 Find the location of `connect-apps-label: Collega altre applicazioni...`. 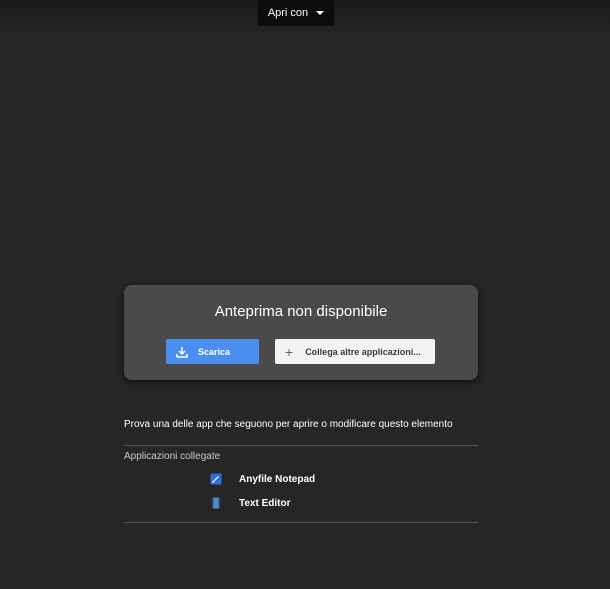

connect-apps-label: Collega altre applicazioni... is located at coordinates (363, 351).